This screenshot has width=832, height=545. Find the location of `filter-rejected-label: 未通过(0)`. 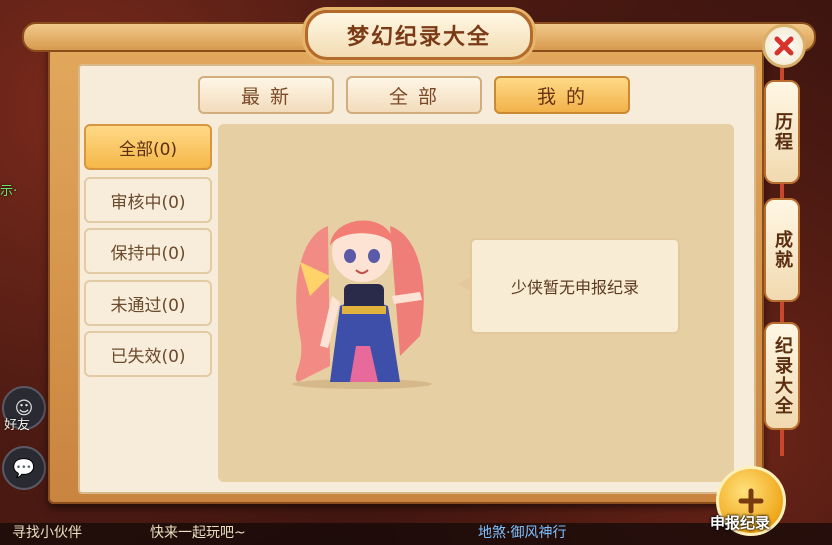

filter-rejected-label: 未通过(0) is located at coordinates (148, 305).